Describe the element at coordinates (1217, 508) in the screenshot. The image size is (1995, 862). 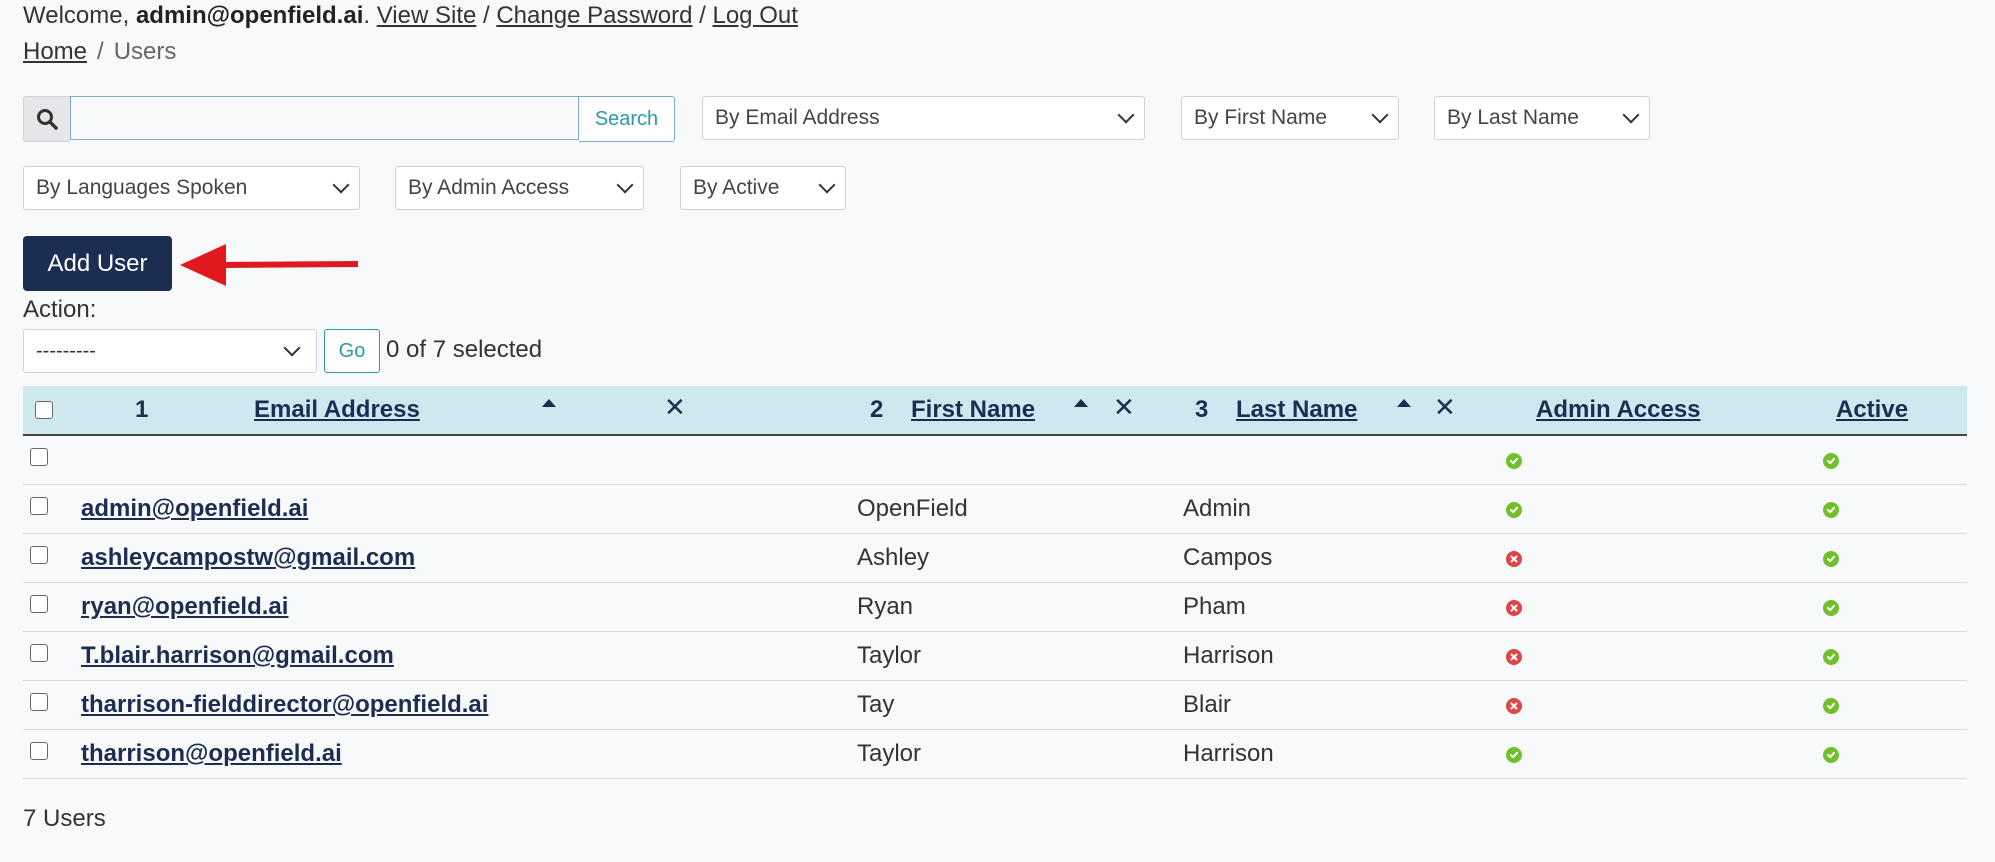
I see `user-last-name: Admin` at that location.